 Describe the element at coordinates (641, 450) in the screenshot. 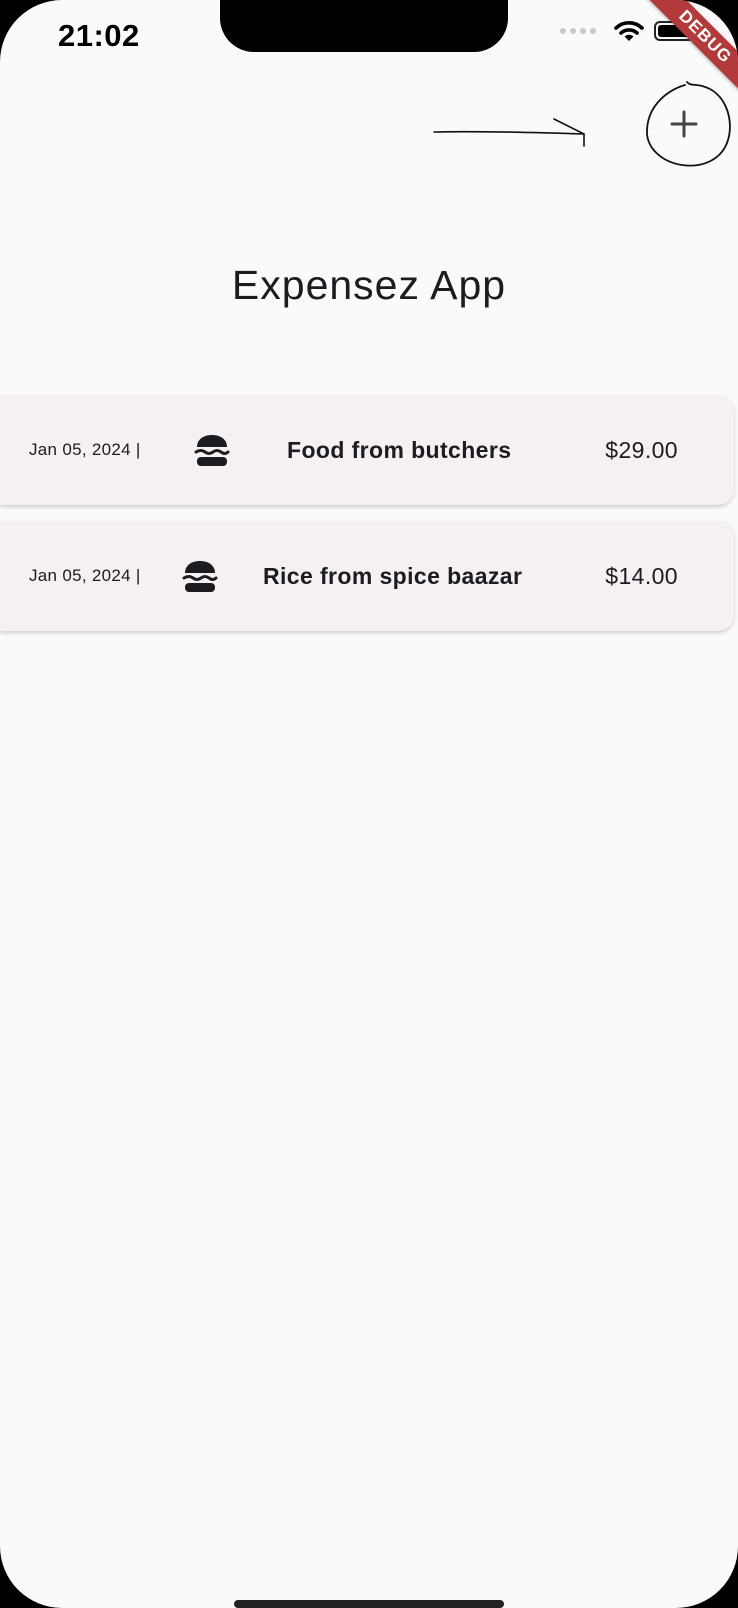

I see `expense-amount: $29.00` at that location.